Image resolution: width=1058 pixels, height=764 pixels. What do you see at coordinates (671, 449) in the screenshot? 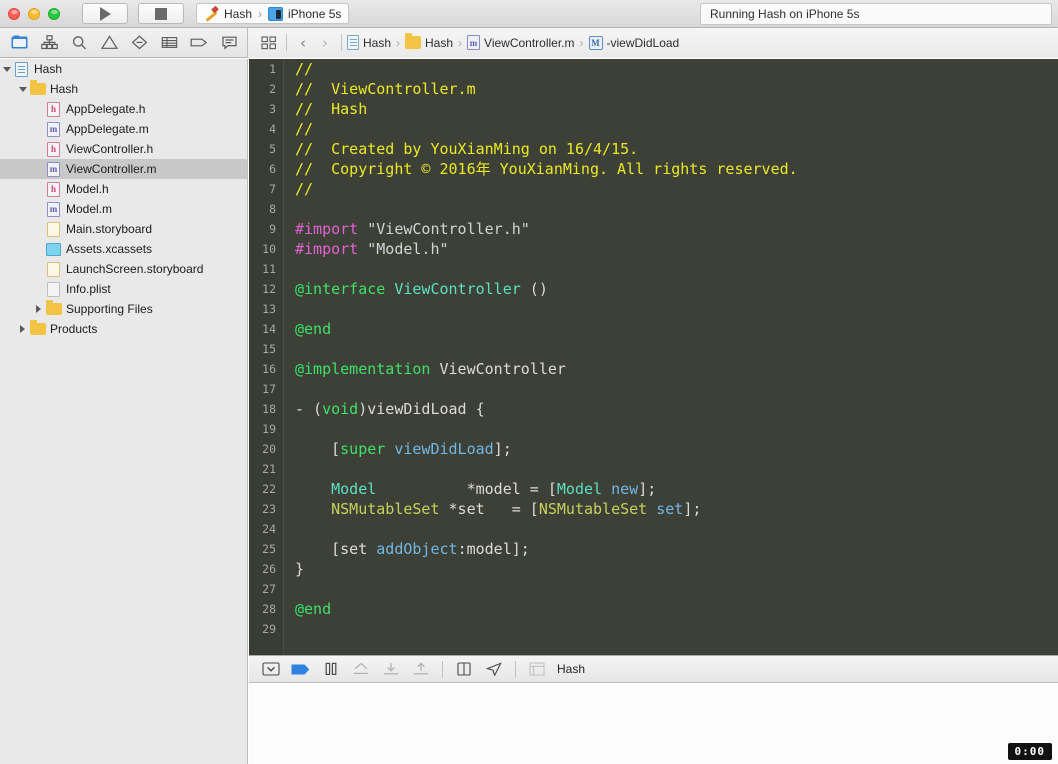
I see `code-line: [super viewDidLoad];` at bounding box center [671, 449].